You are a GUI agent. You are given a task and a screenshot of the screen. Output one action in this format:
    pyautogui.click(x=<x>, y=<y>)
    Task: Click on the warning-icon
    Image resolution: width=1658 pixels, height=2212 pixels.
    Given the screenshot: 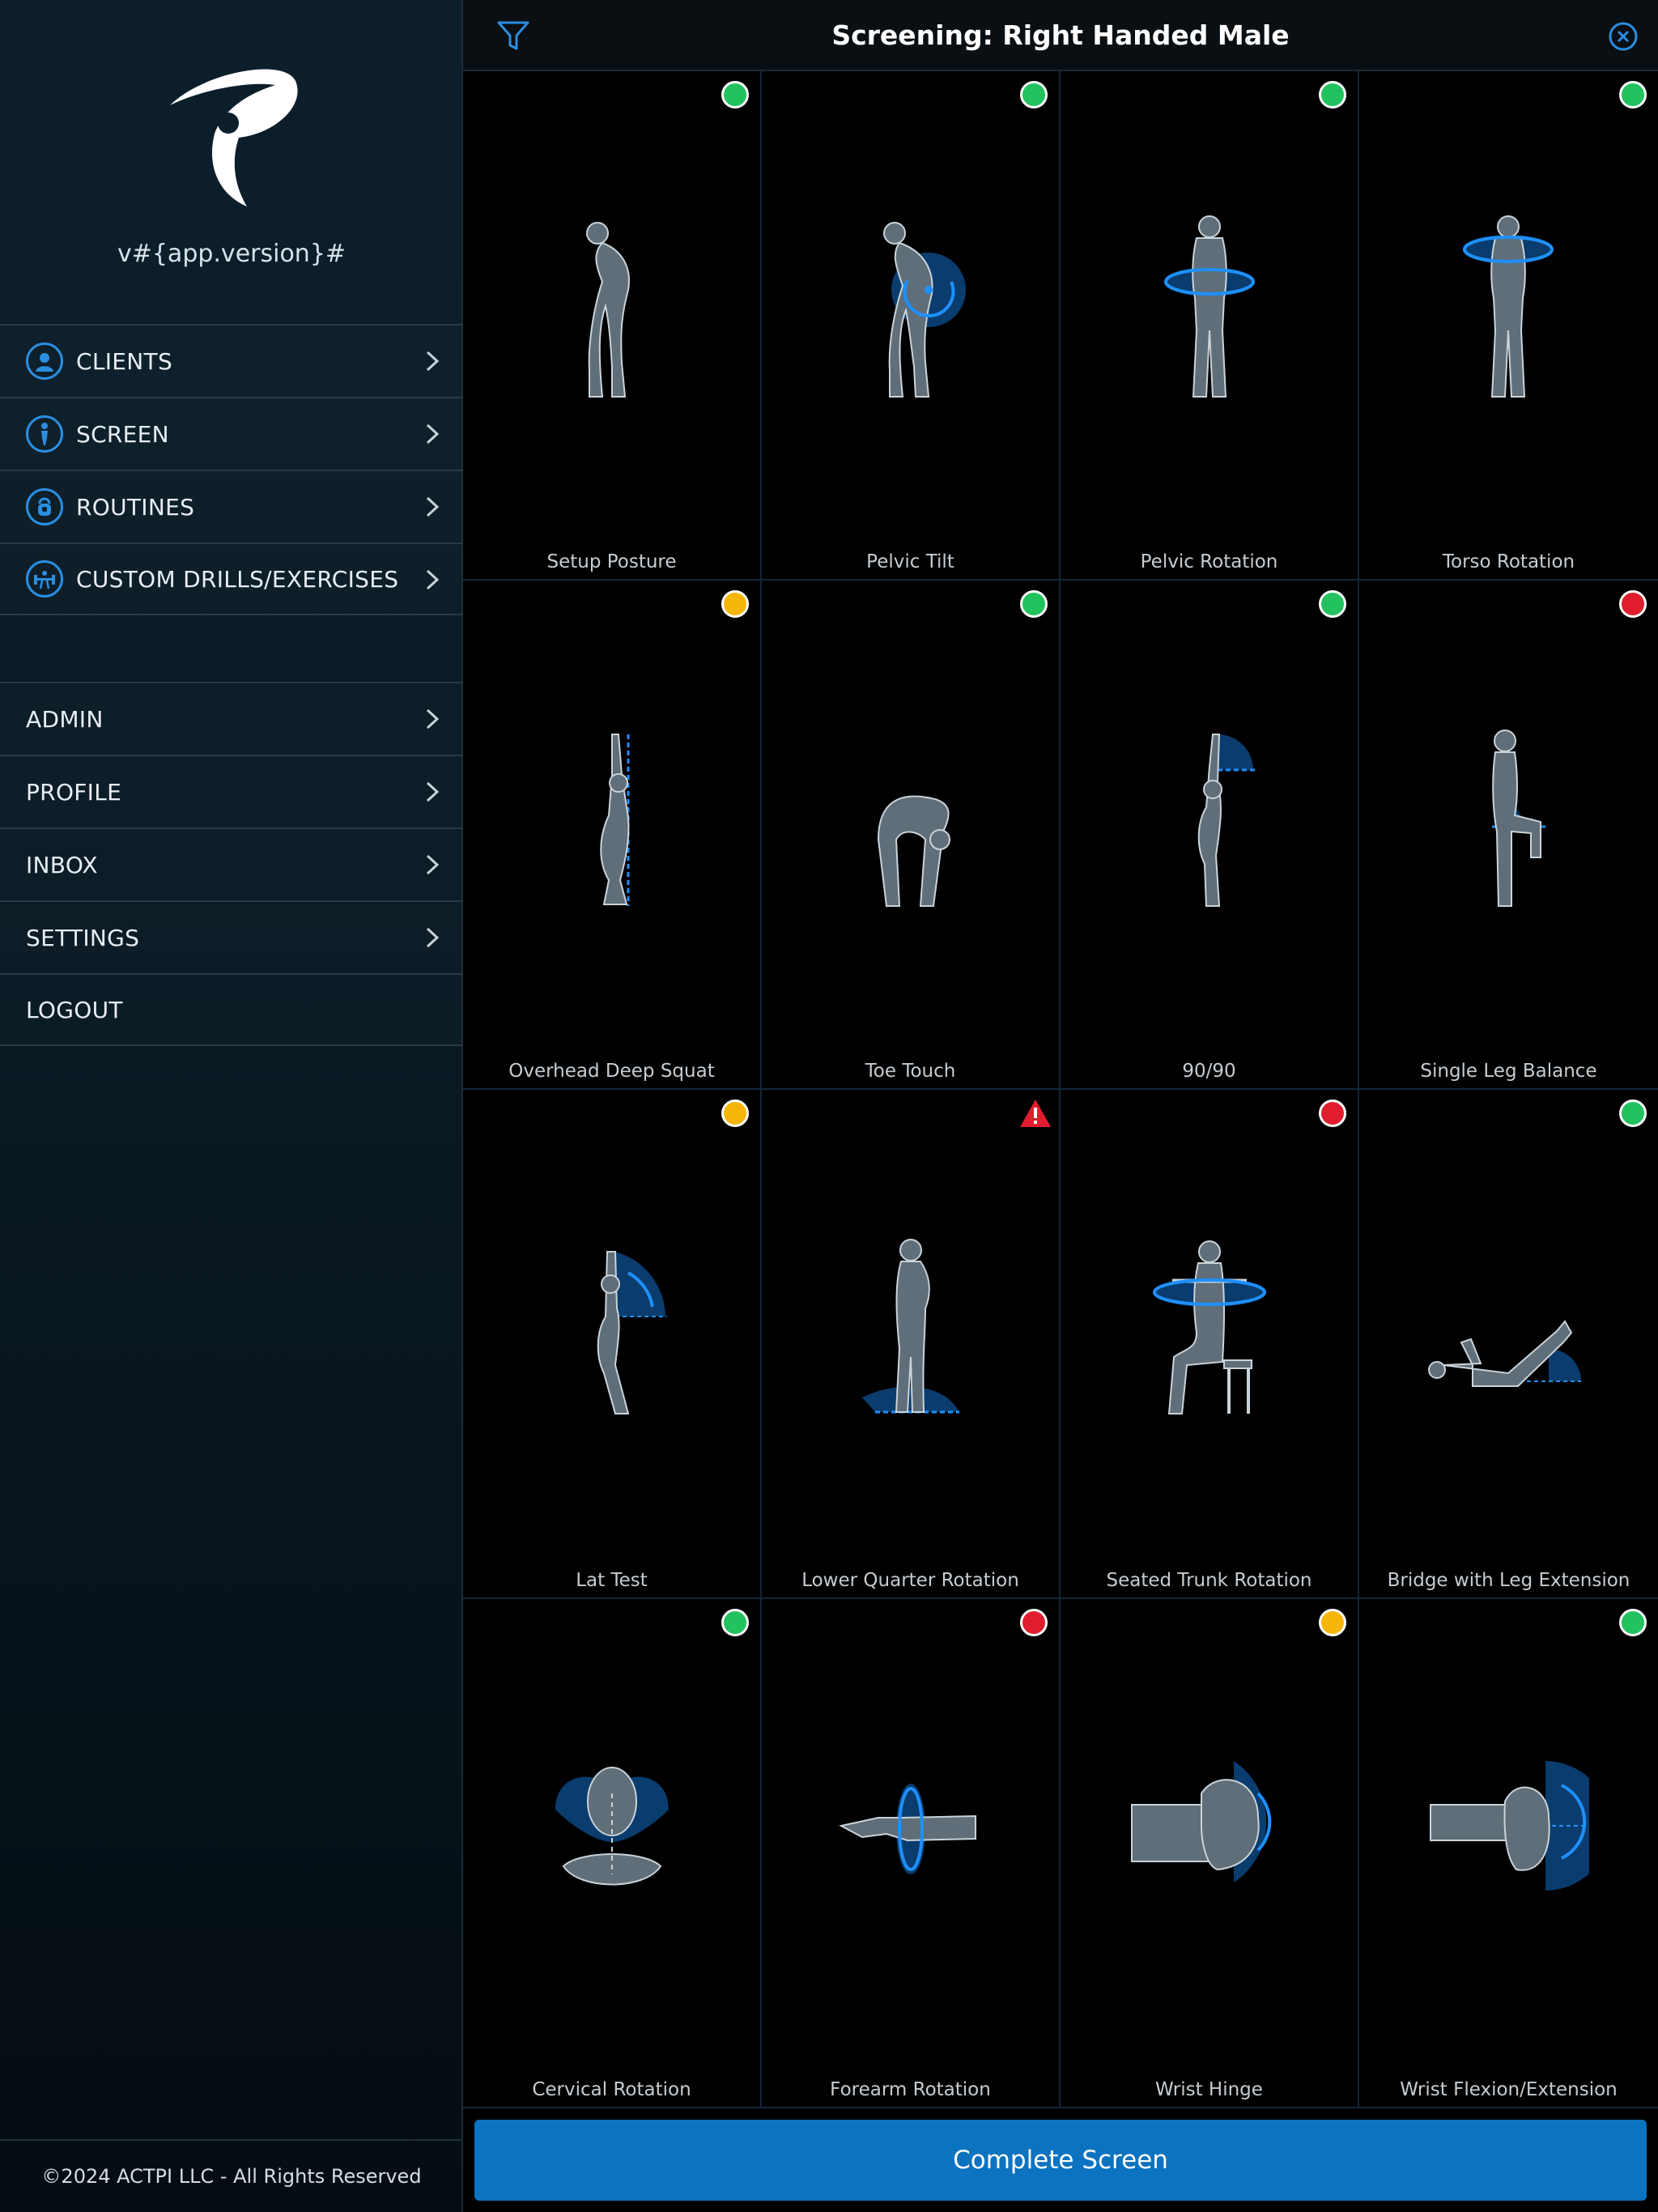 What is the action you would take?
    pyautogui.click(x=1035, y=1113)
    